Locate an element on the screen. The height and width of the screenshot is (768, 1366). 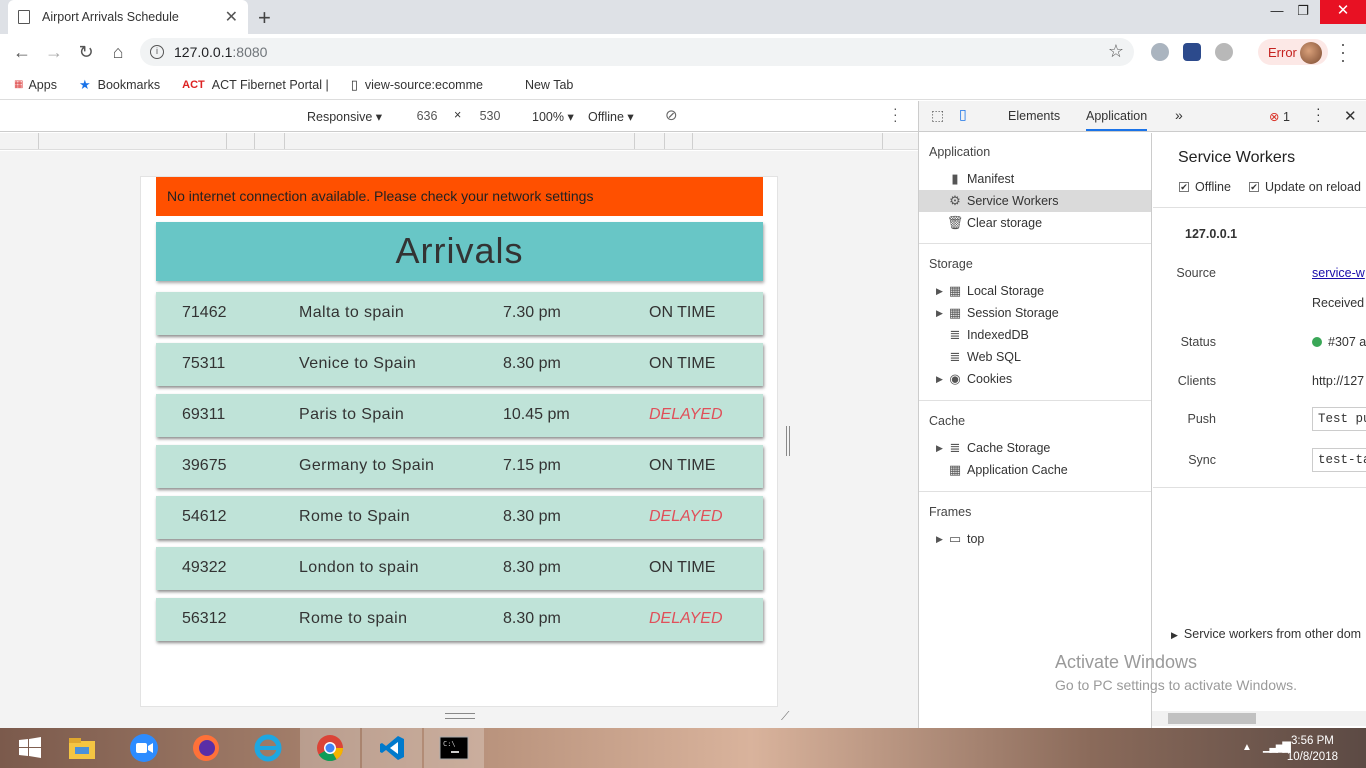
devtools-menu-icon: · · · is located at coordinates (1318, 114).